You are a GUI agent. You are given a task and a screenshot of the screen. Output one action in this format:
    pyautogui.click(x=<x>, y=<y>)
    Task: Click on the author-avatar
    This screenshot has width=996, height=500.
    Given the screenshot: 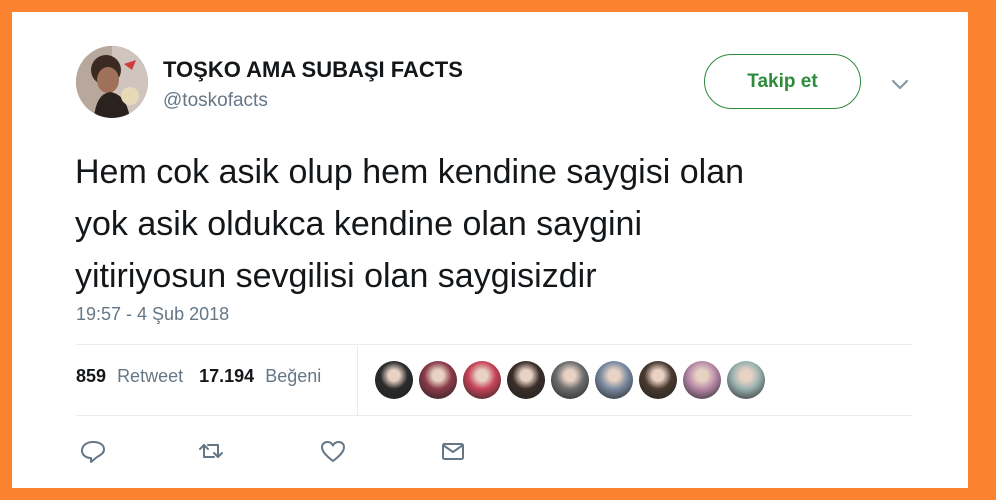 What is the action you would take?
    pyautogui.click(x=112, y=82)
    